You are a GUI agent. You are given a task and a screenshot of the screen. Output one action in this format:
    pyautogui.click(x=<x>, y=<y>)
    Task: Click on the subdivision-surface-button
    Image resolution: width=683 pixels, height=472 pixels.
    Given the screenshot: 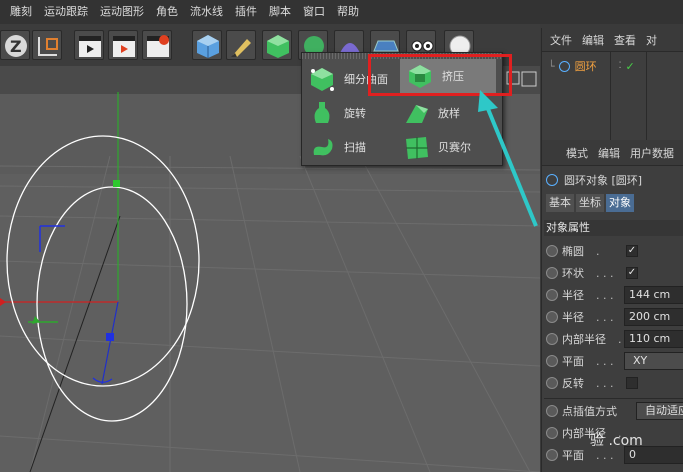 What is the action you would take?
    pyautogui.click(x=277, y=45)
    